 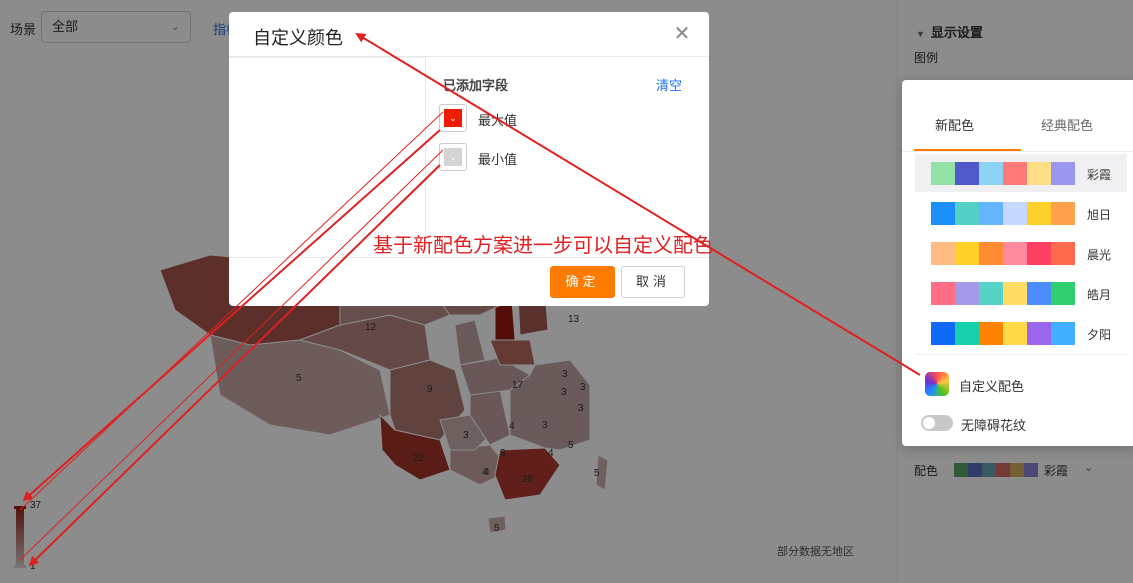 What do you see at coordinates (498, 159) in the screenshot?
I see `field-label: 最小值` at bounding box center [498, 159].